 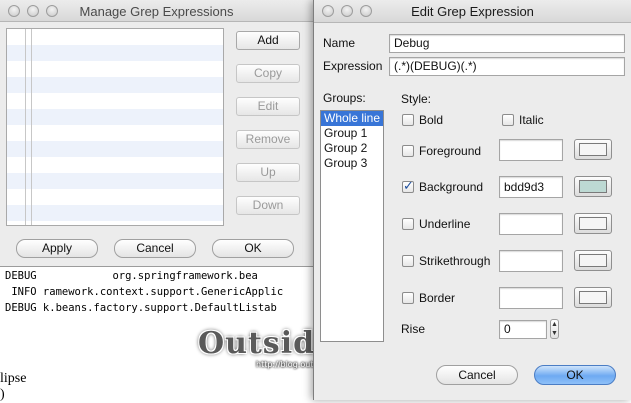 I want to click on console-line: DEBUG org.springframework.bea, so click(x=131, y=276).